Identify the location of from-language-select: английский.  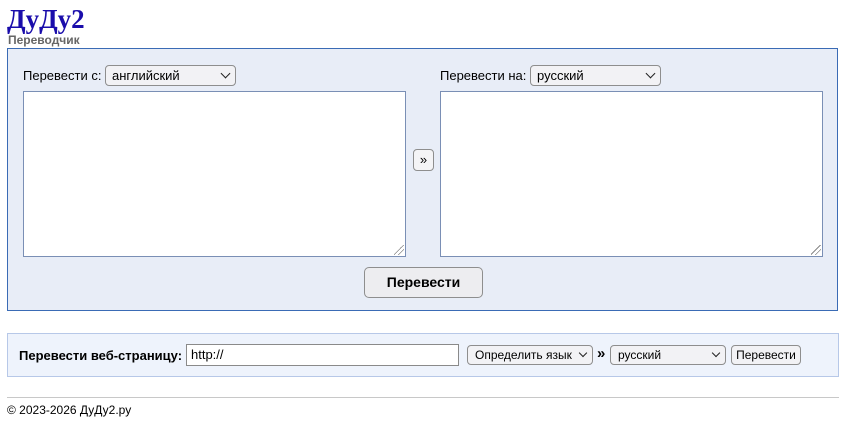
(170, 75).